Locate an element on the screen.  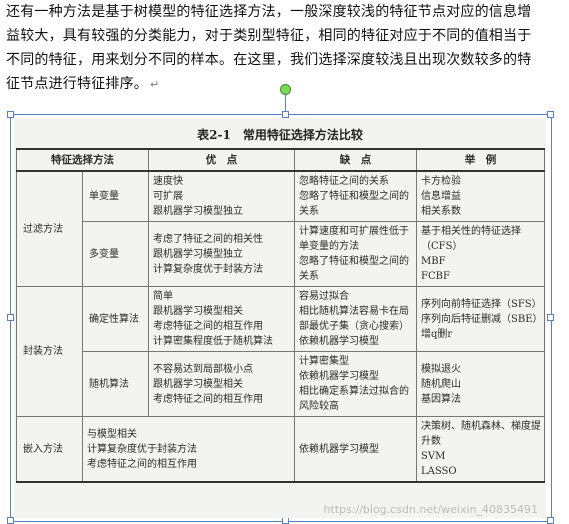
category-cell: 过滤方法 is located at coordinates (49, 228).